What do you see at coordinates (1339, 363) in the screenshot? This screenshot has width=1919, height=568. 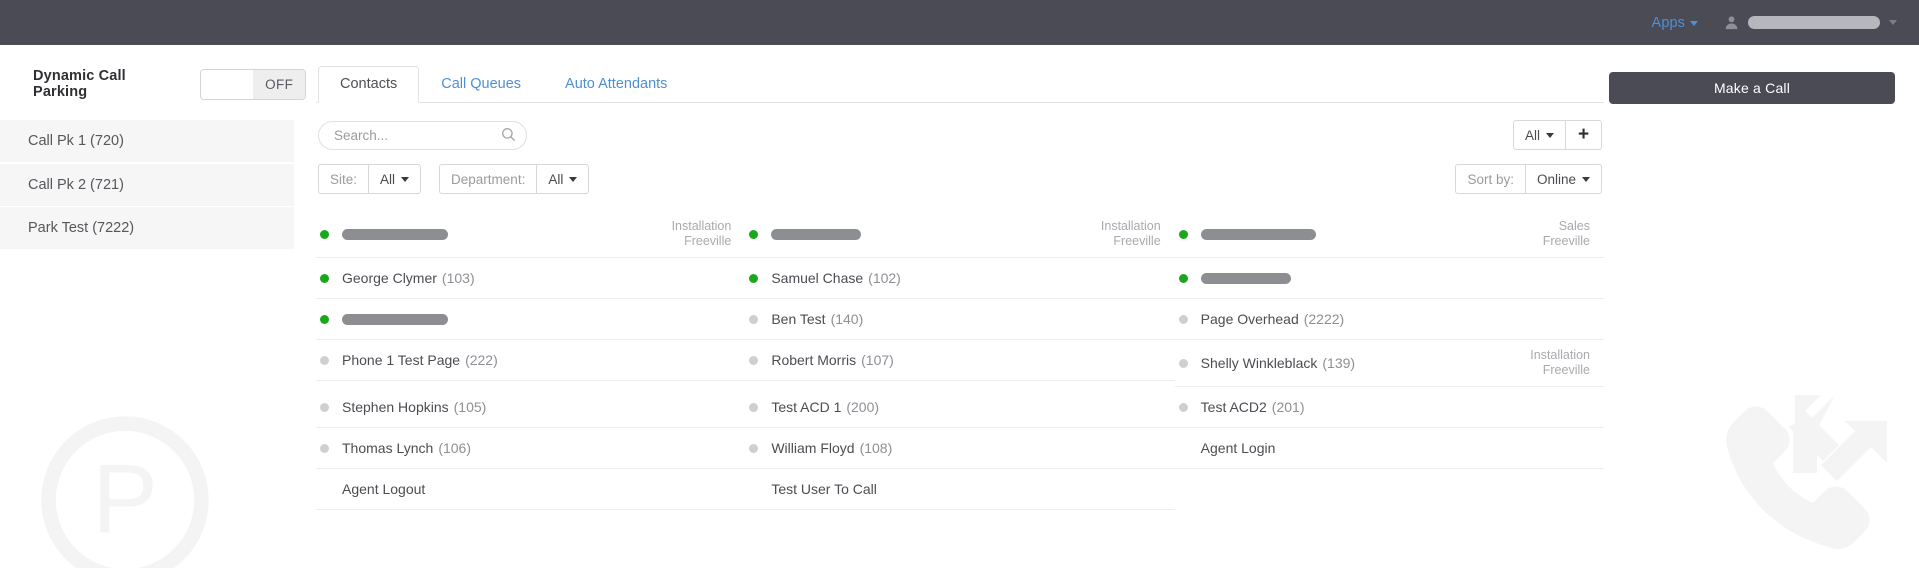 I see `contact-extension: (139)` at bounding box center [1339, 363].